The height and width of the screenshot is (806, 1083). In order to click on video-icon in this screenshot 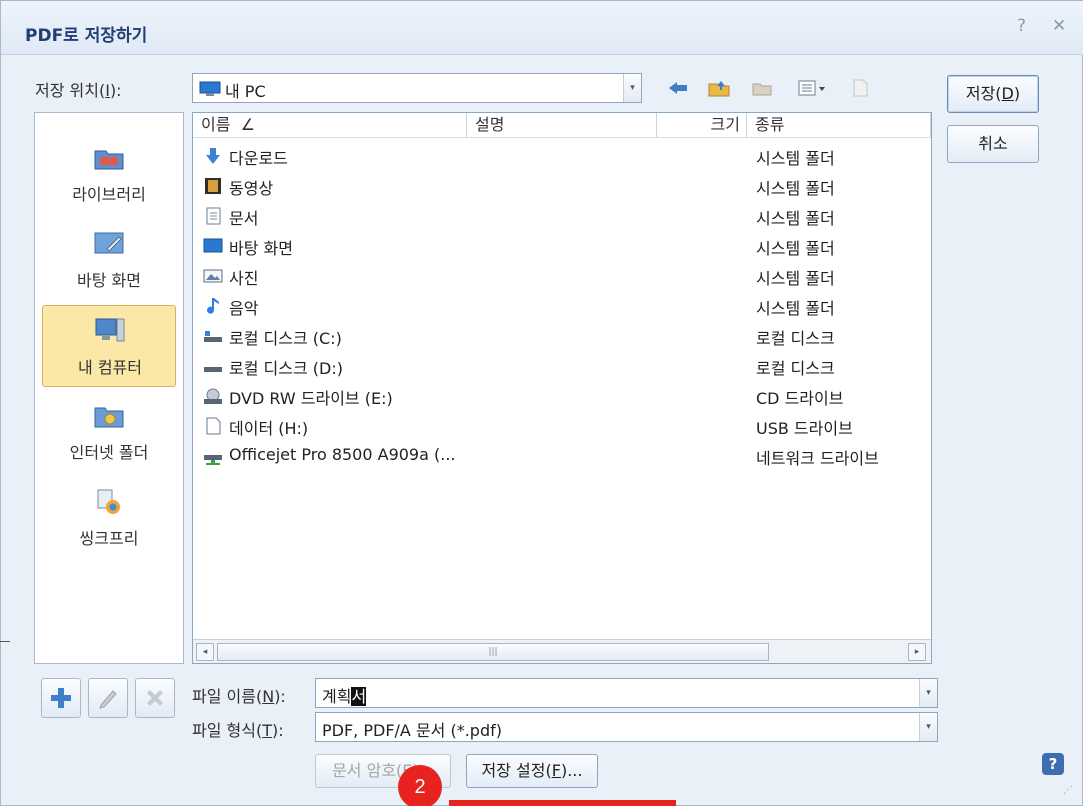, I will do `click(213, 186)`.